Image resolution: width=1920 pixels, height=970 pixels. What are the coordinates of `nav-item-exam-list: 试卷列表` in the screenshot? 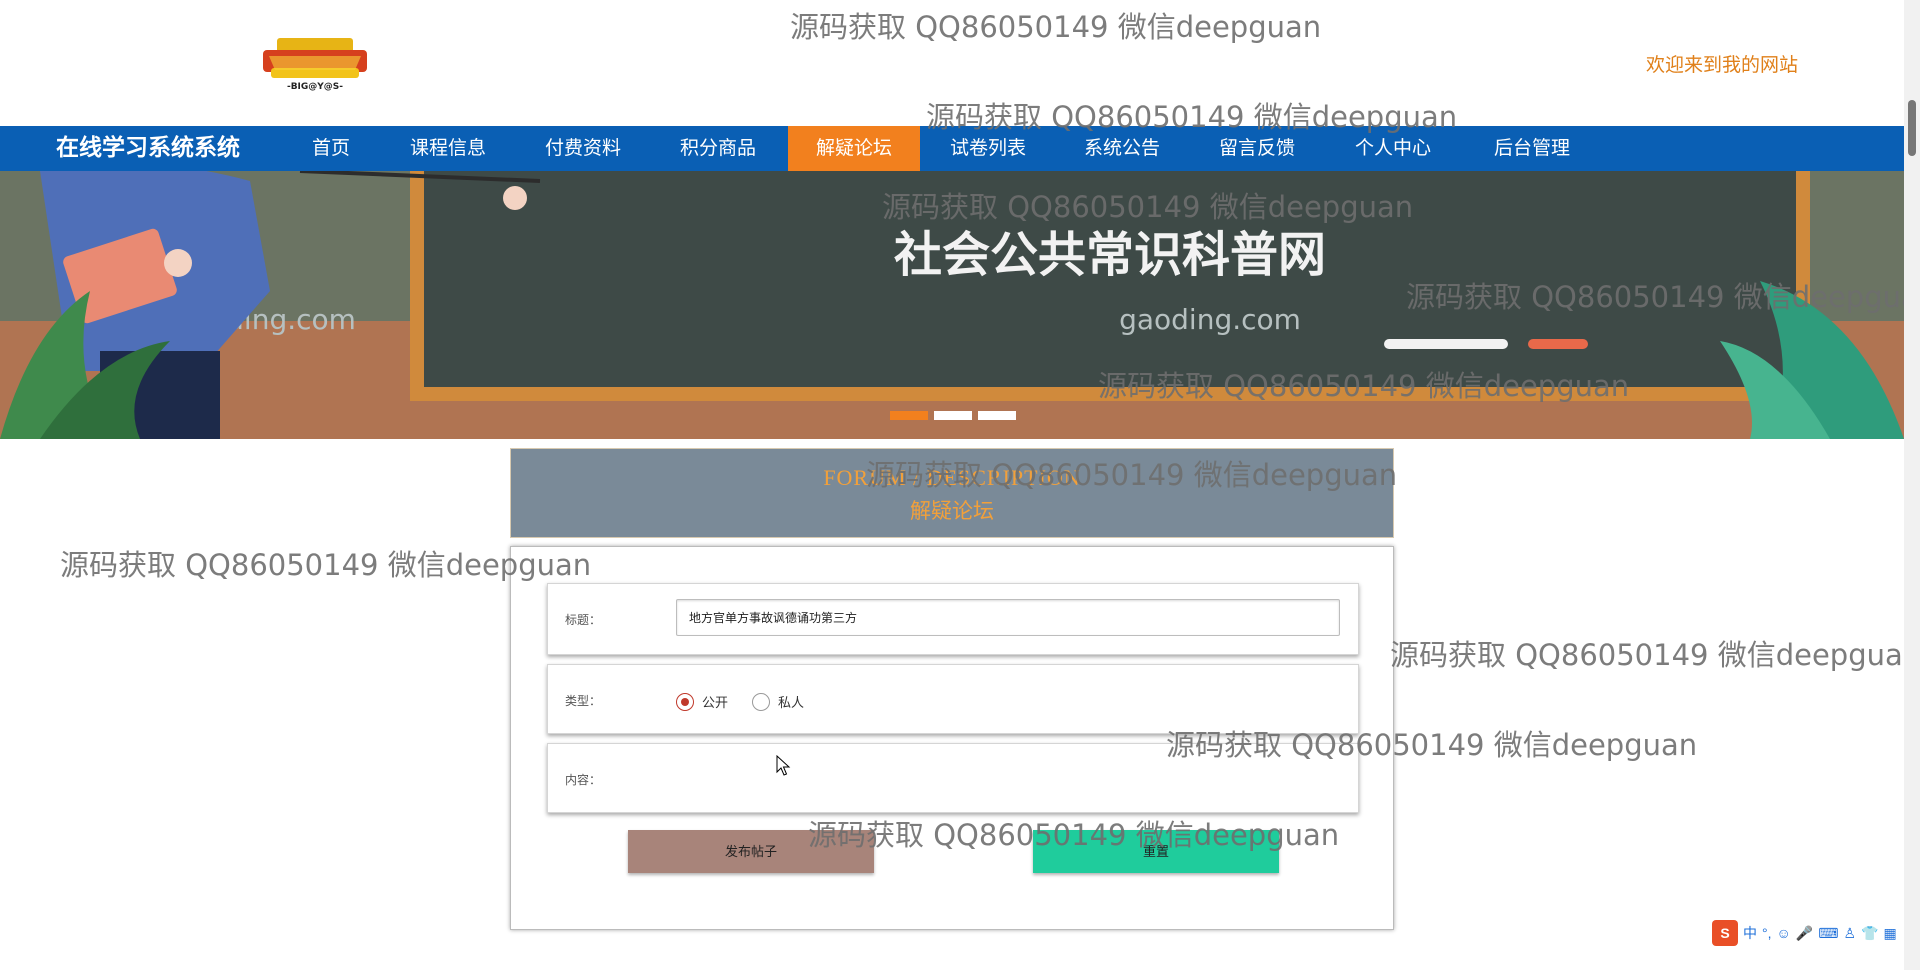 It's located at (988, 148).